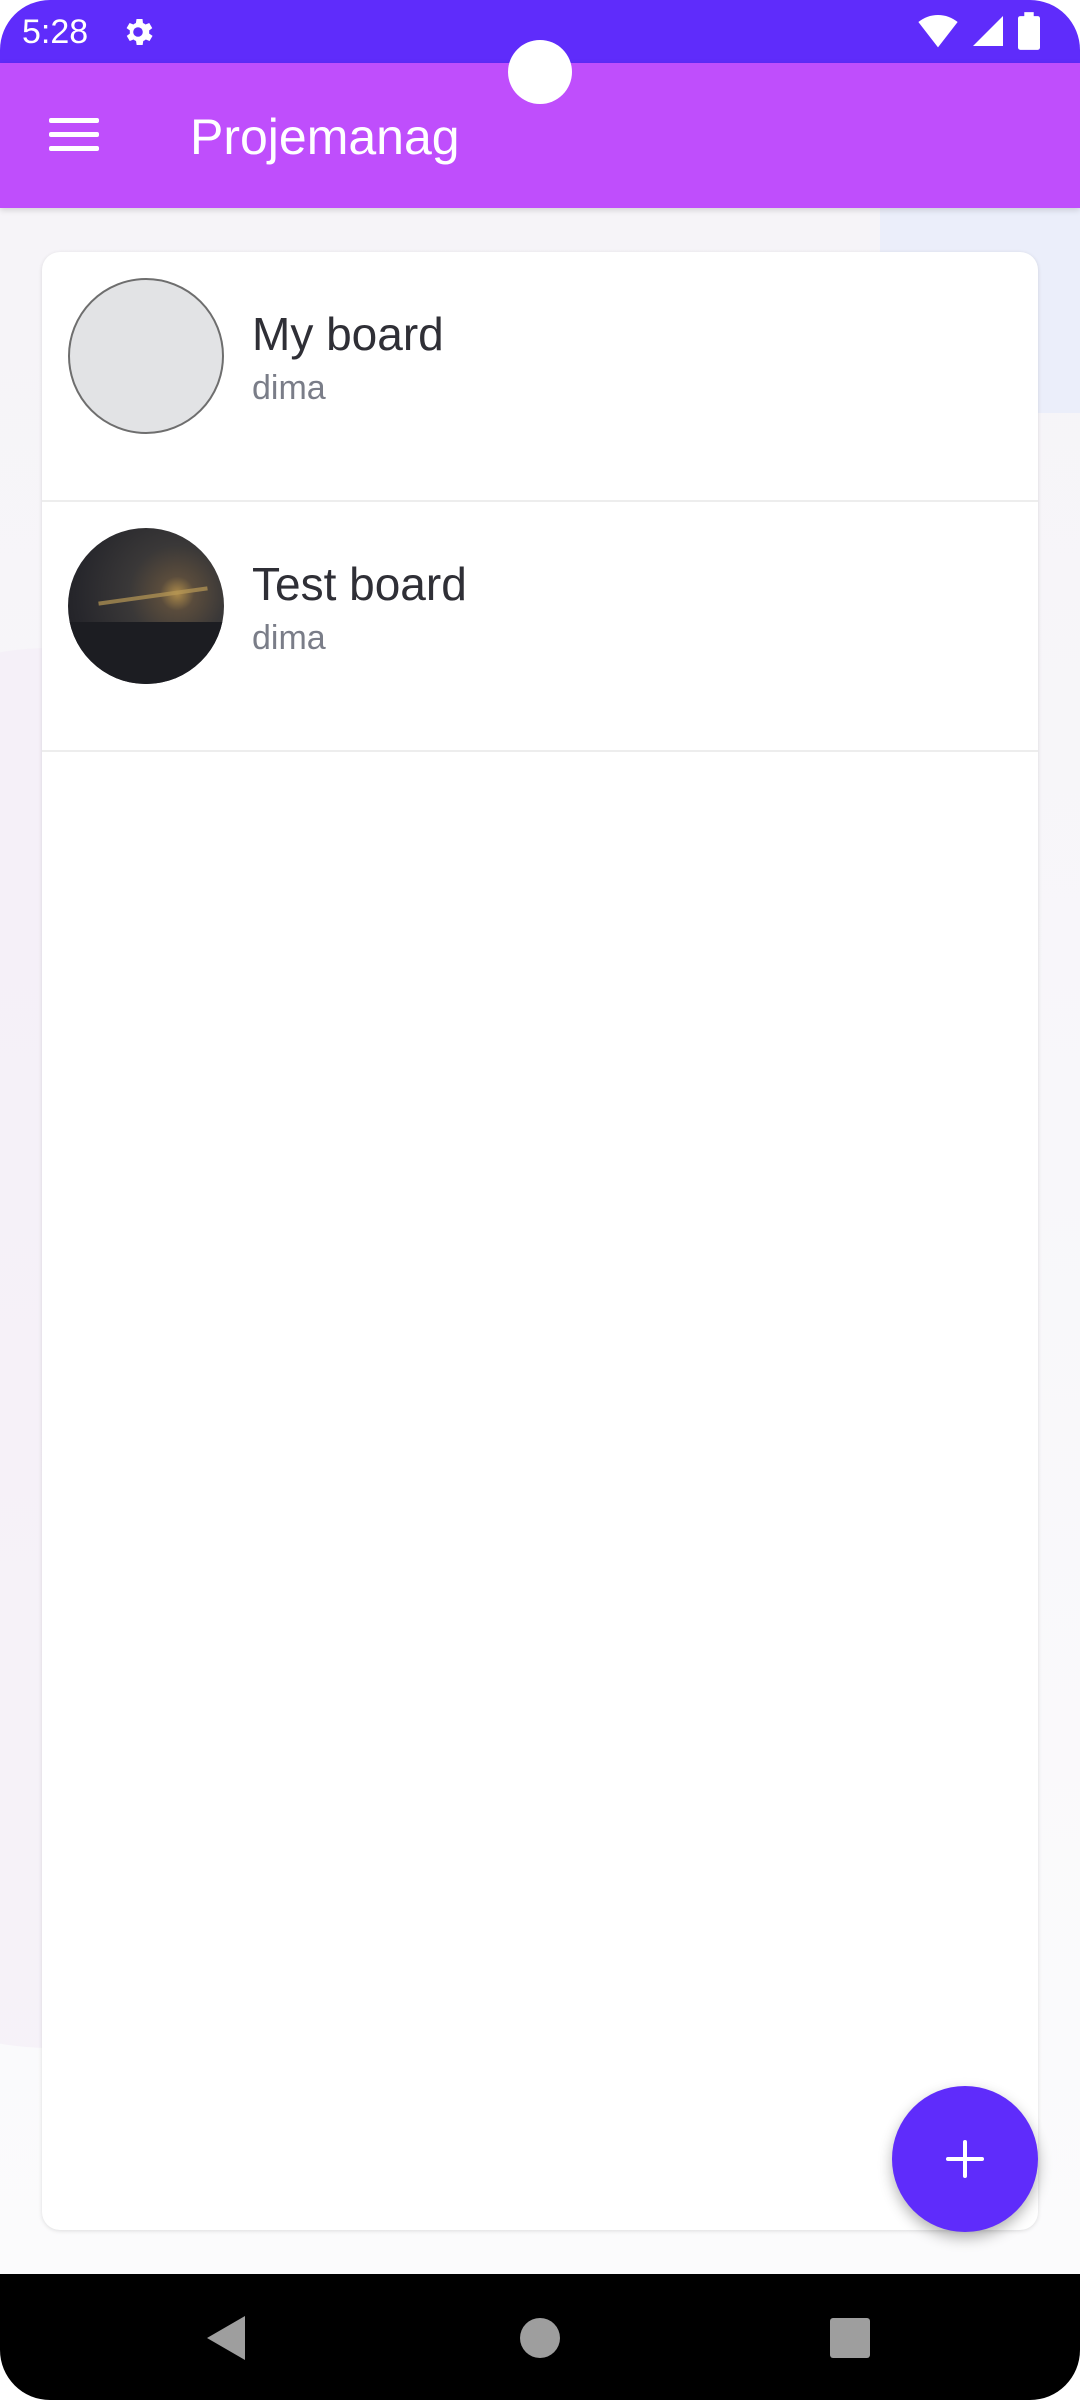 The height and width of the screenshot is (2400, 1080). I want to click on recents-icon, so click(850, 2338).